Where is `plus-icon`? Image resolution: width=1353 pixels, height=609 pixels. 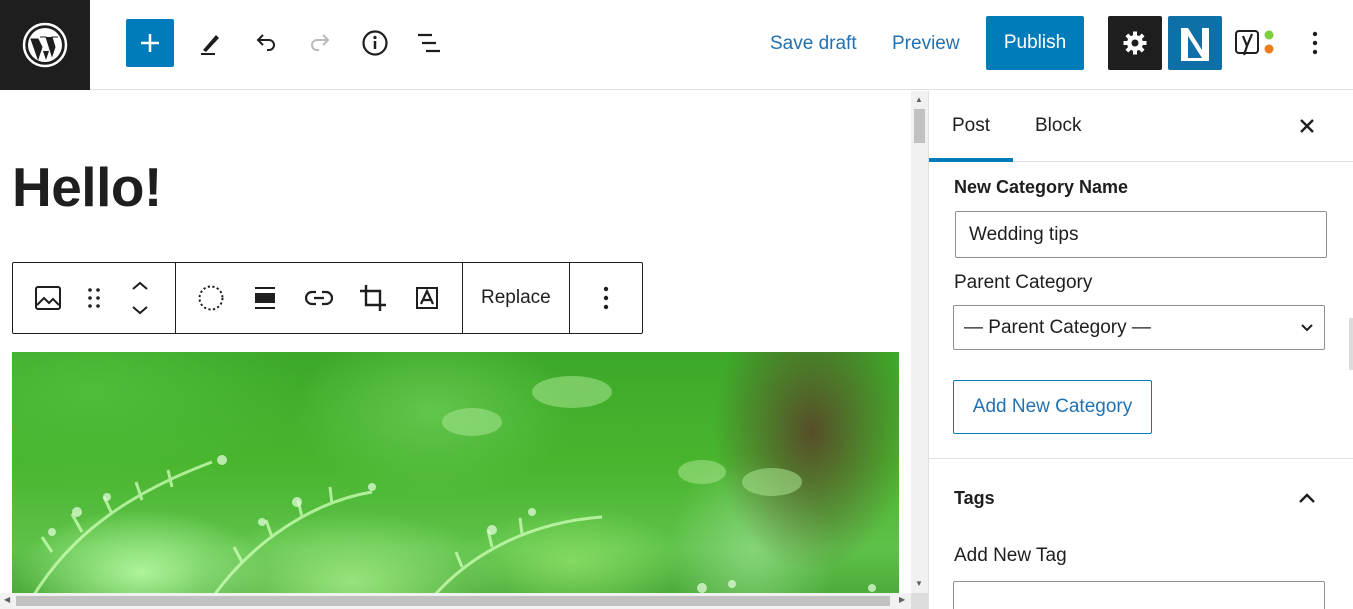 plus-icon is located at coordinates (150, 43).